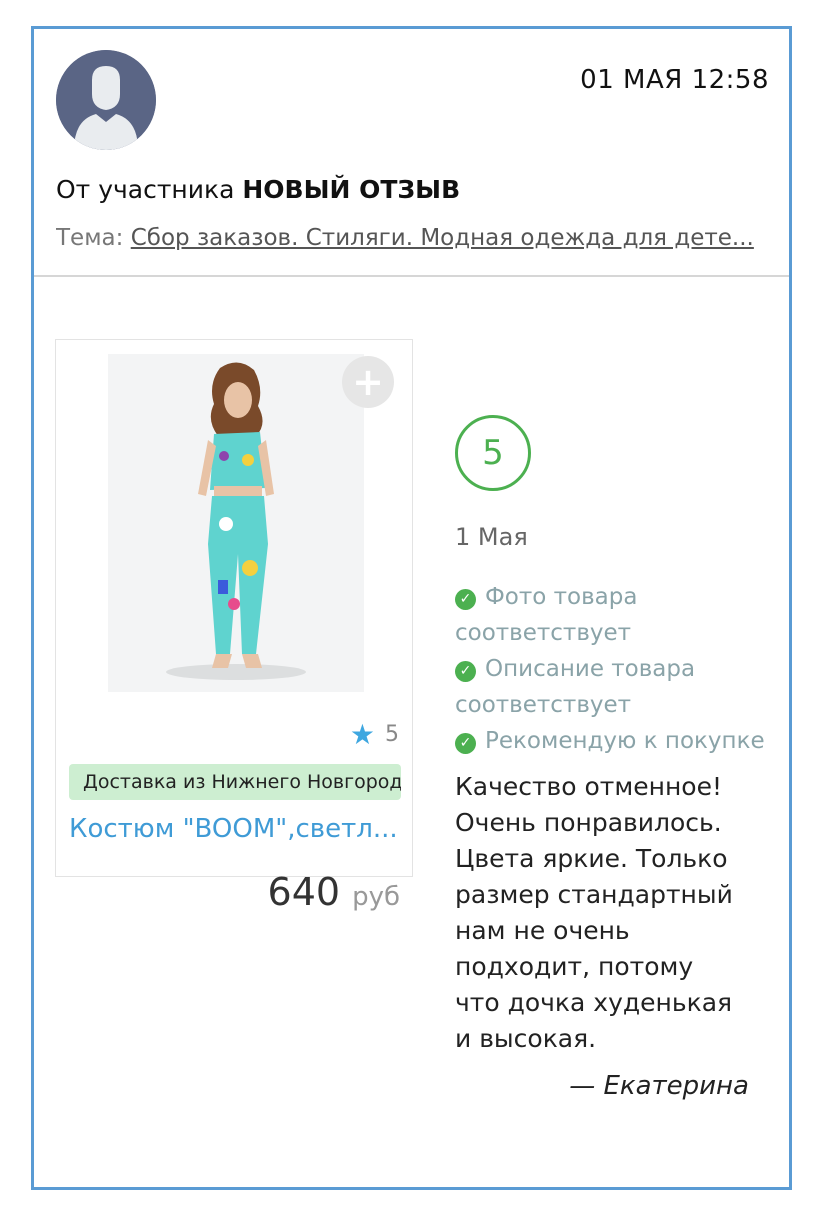 The height and width of the screenshot is (1225, 828). I want to click on topic-label: Тема:, so click(90, 238).